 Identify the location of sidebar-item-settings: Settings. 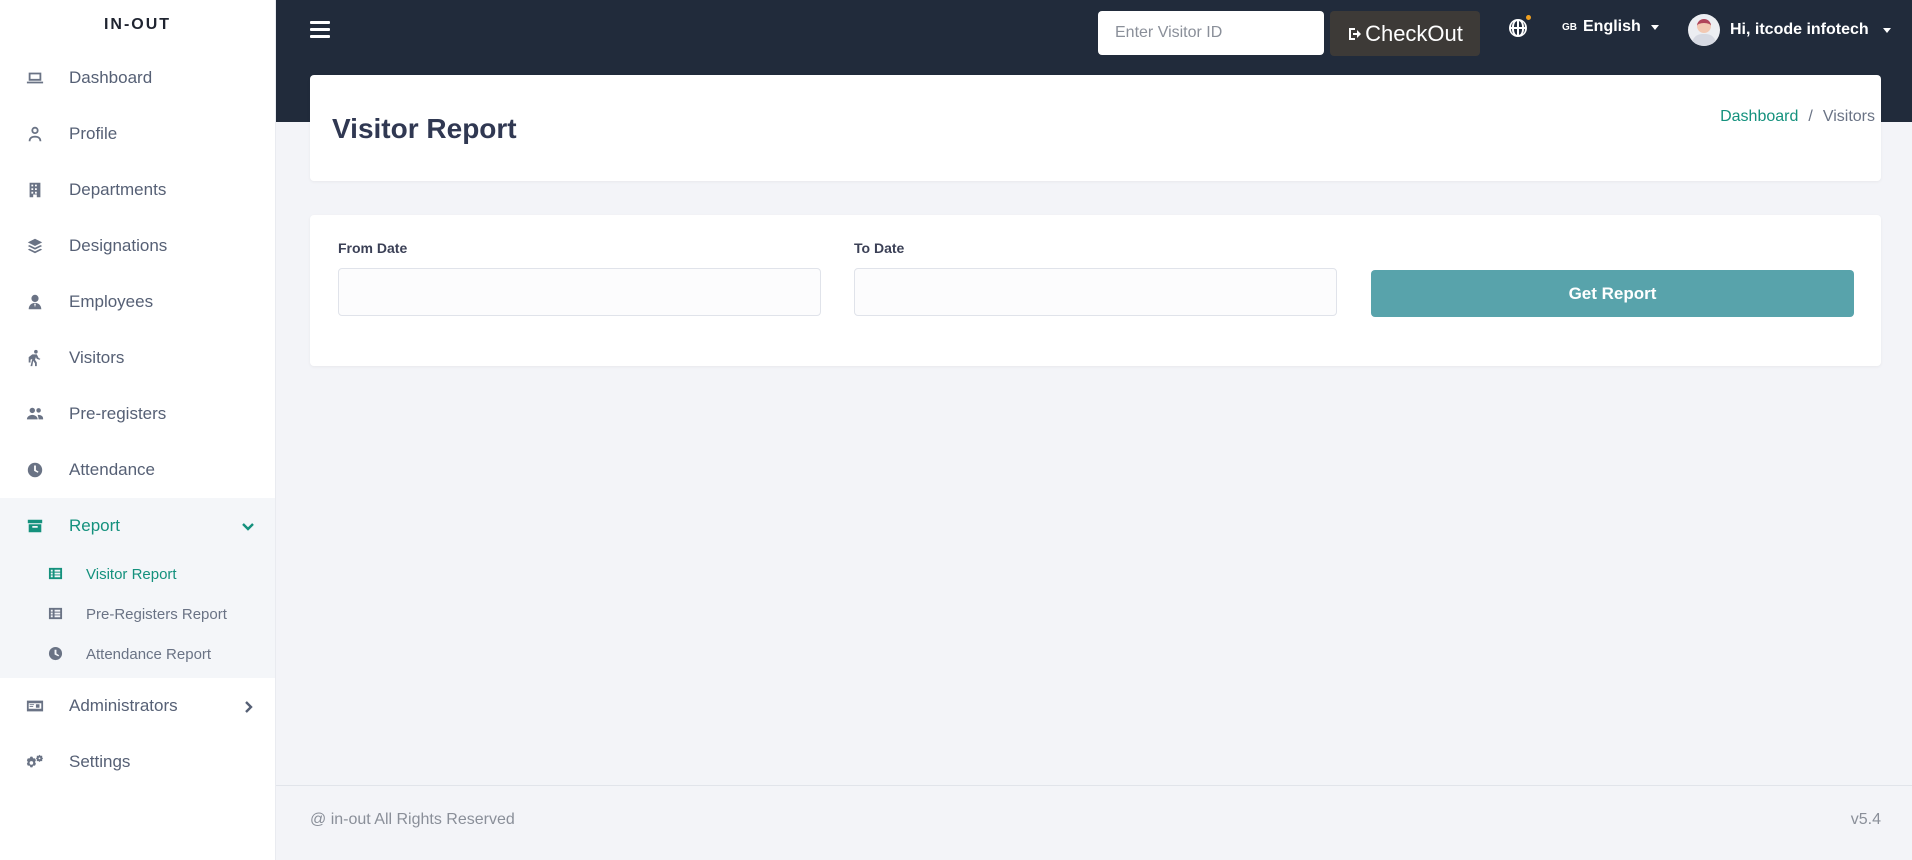
(137, 762).